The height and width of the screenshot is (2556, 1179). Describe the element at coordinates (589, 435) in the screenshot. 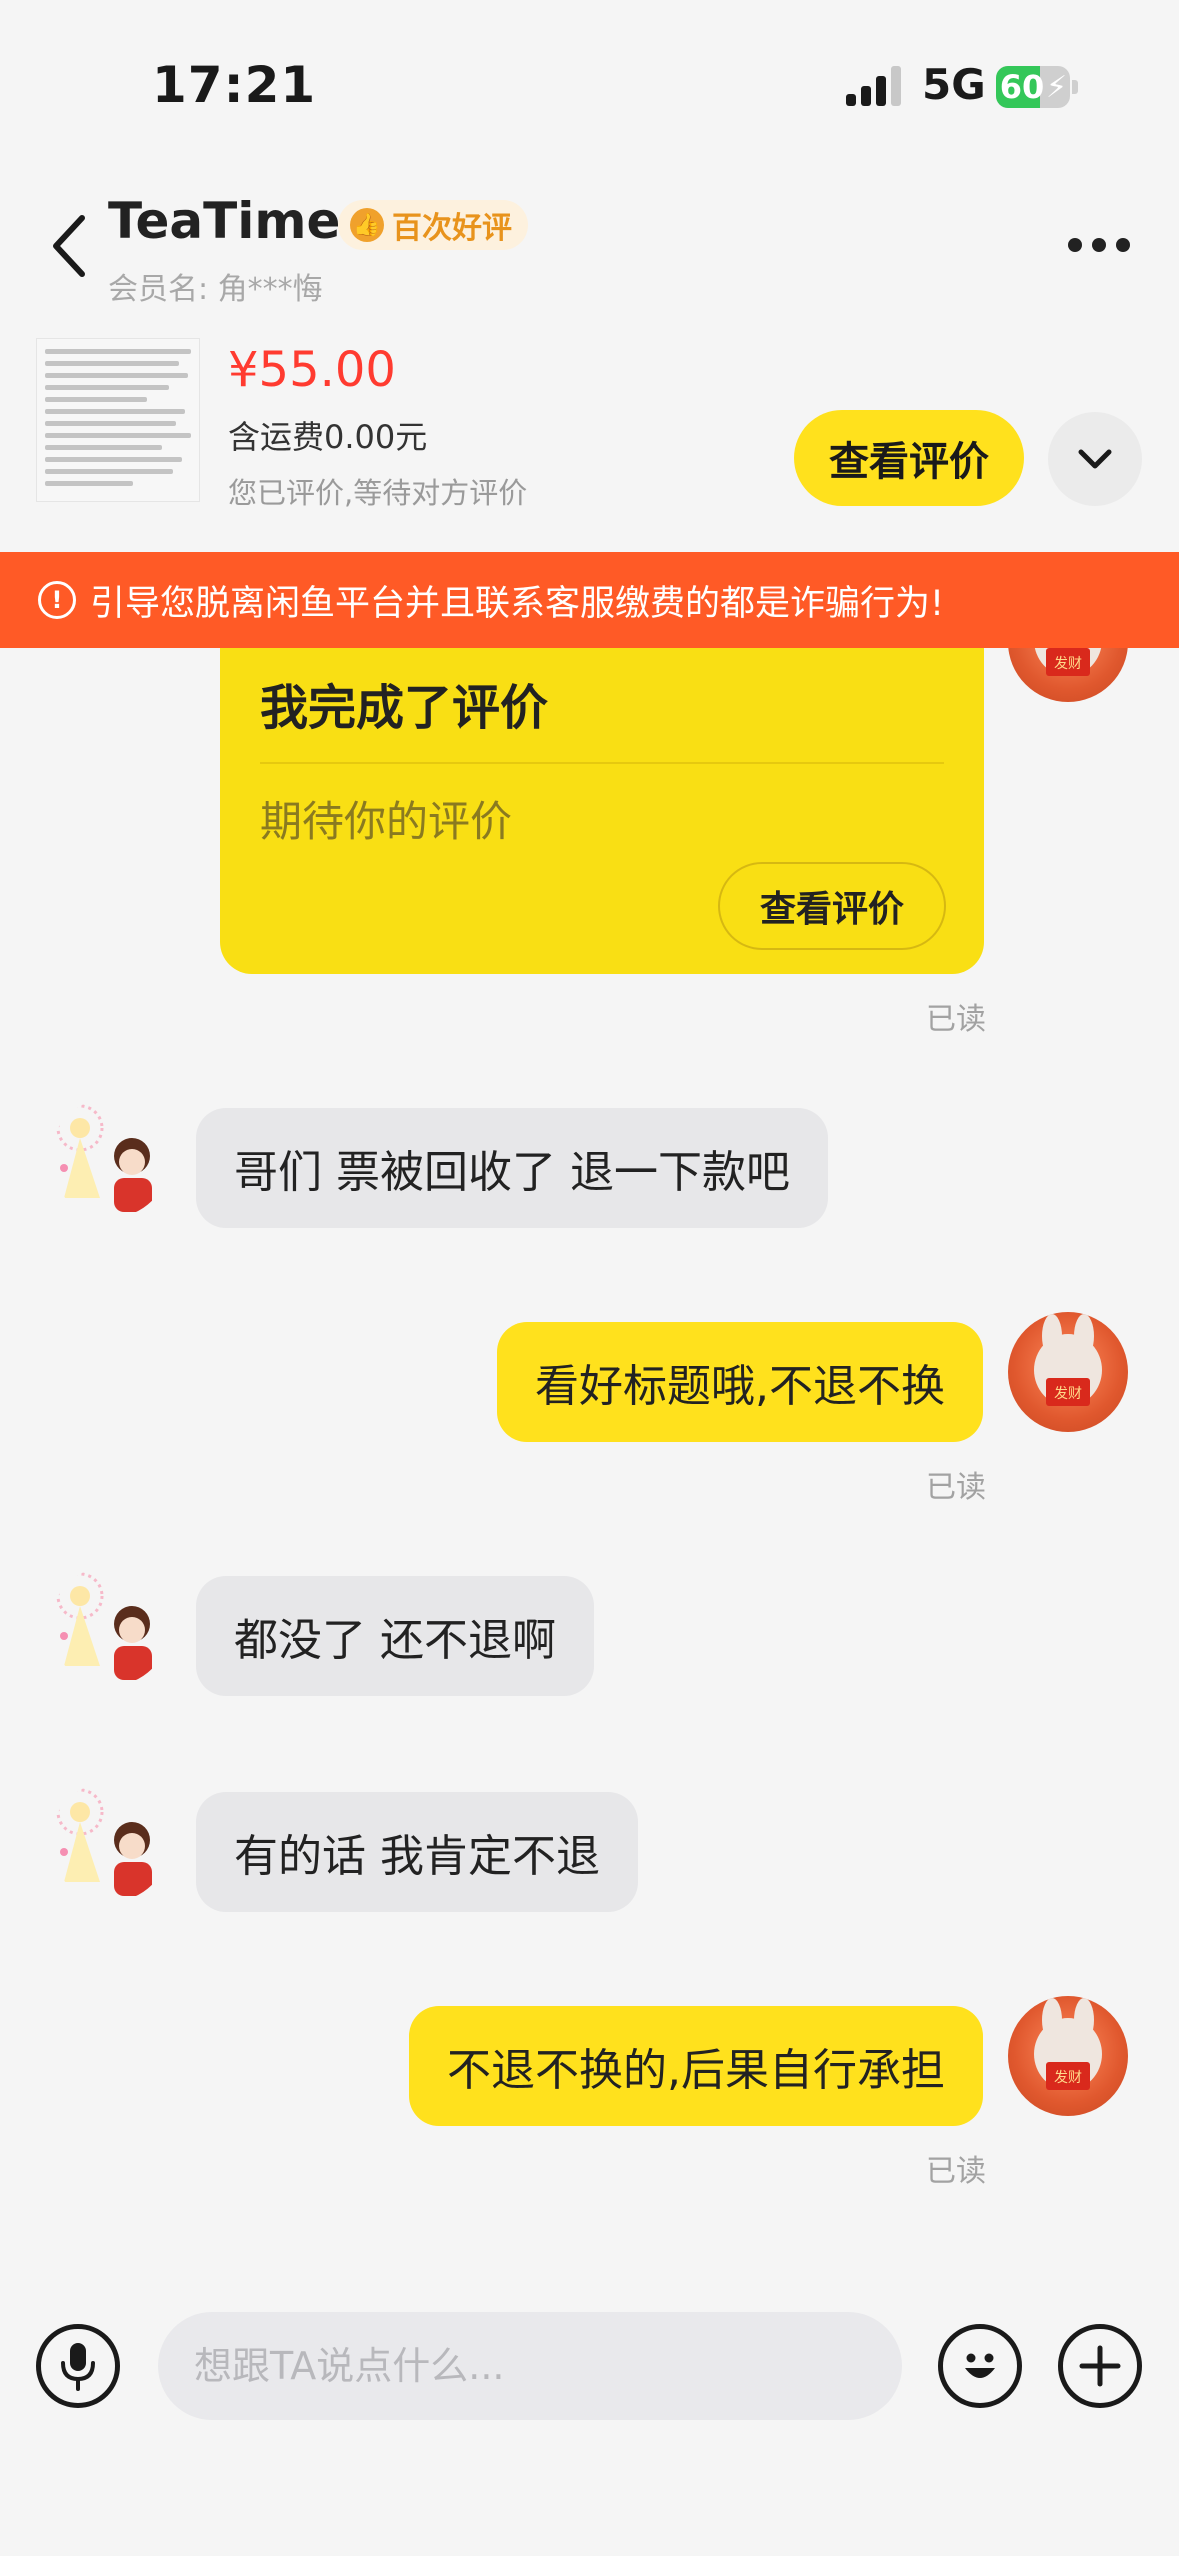

I see `product-card: ¥55.00 含运费0.00元 您已评价,等待对方评价 查看评价` at that location.